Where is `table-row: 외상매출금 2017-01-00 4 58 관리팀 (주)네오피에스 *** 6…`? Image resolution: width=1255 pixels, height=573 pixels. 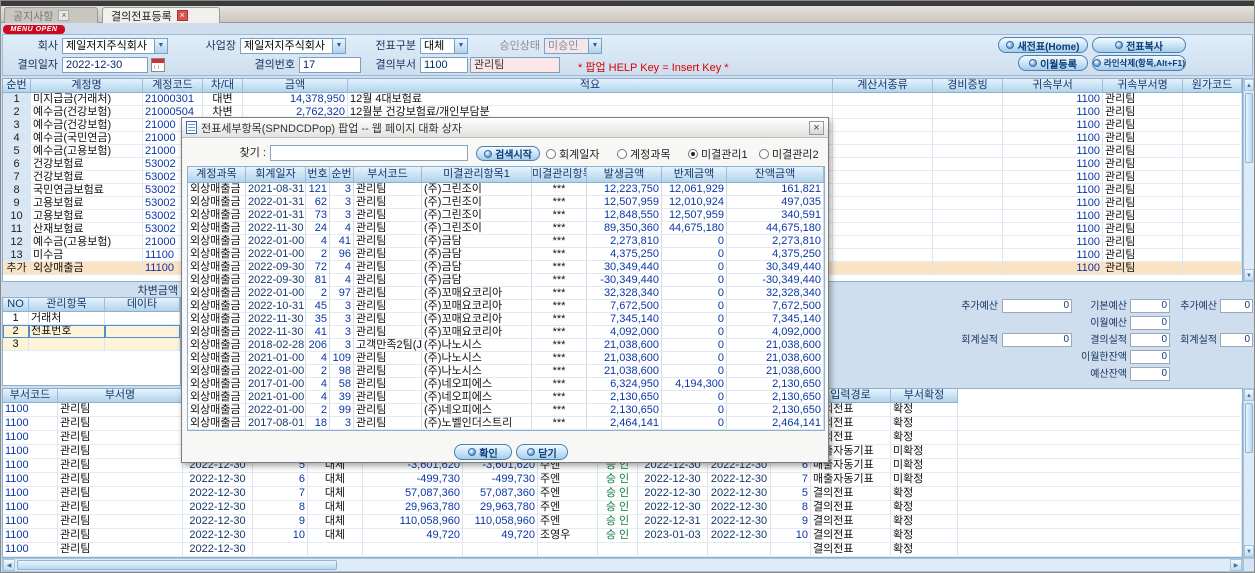
table-row: 외상매출금 2017-01-00 4 58 관리팀 (주)네오피에스 *** 6… is located at coordinates (506, 384).